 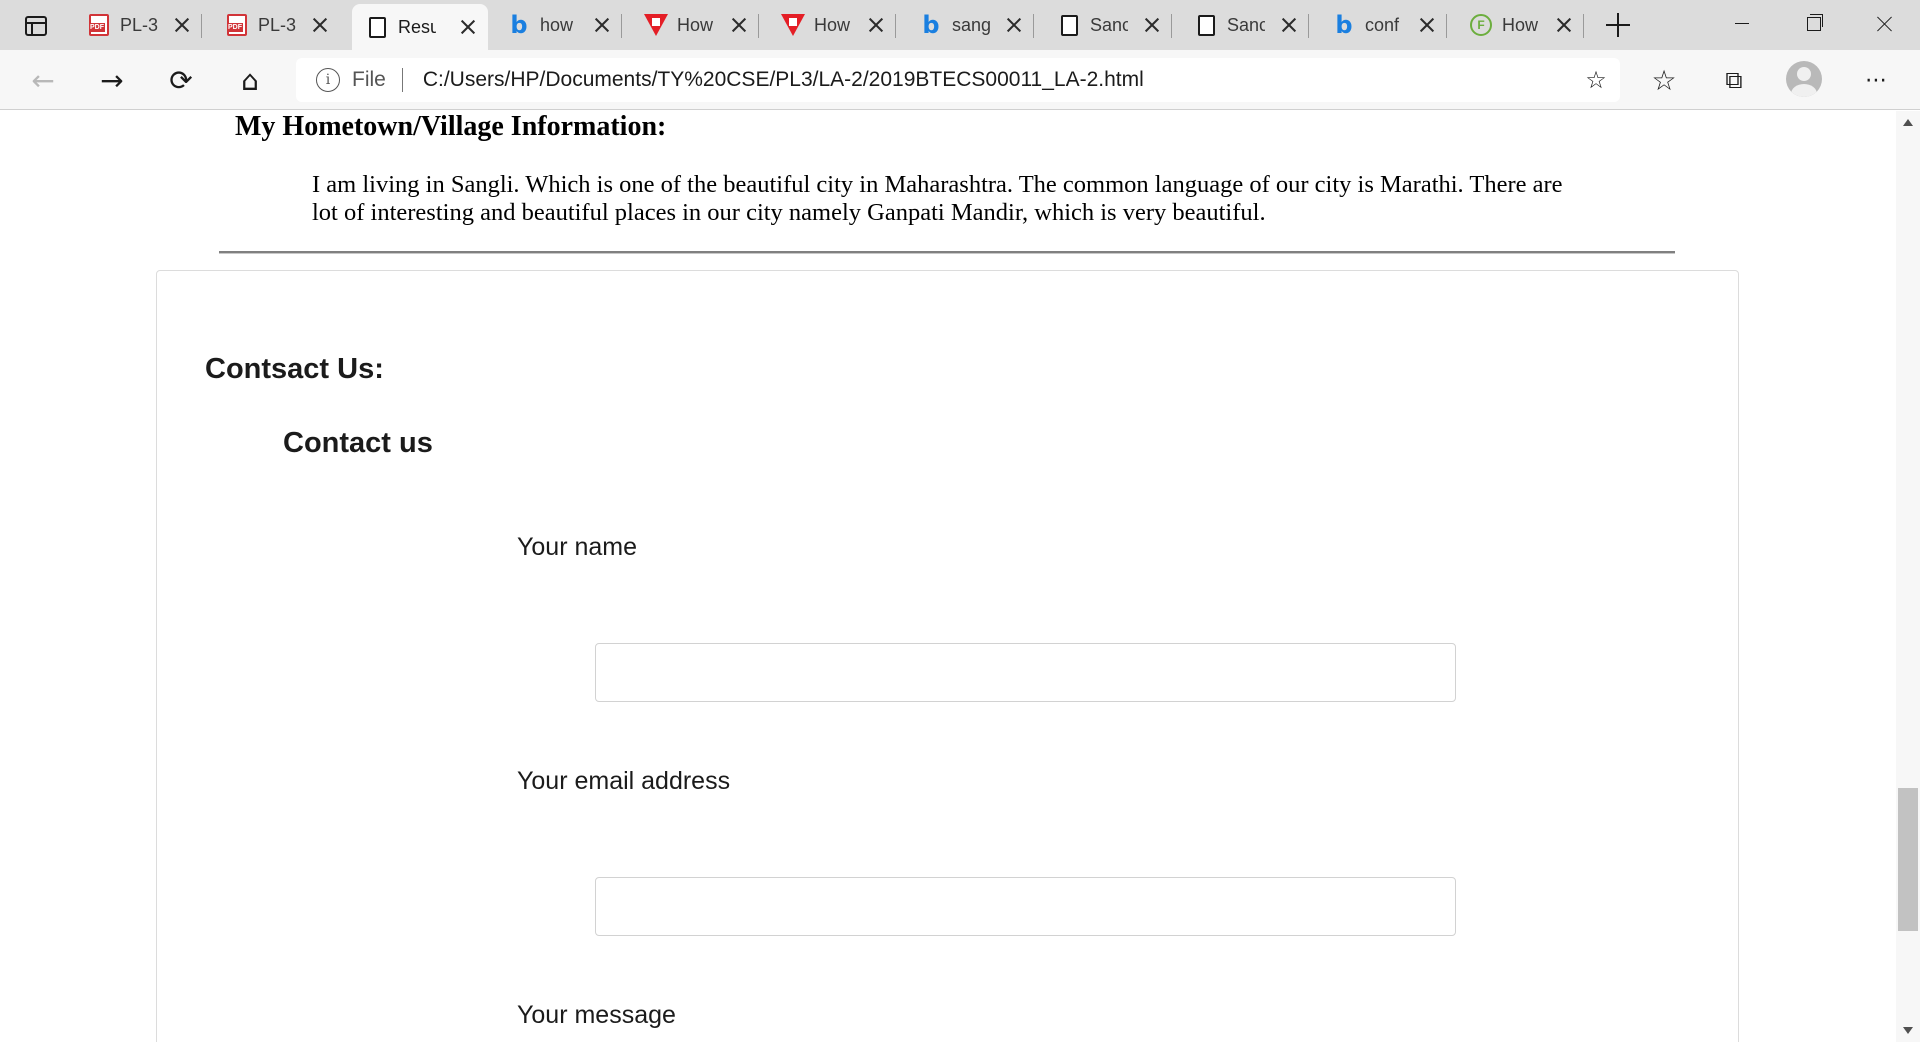 I want to click on forward-button: →, so click(x=112, y=80).